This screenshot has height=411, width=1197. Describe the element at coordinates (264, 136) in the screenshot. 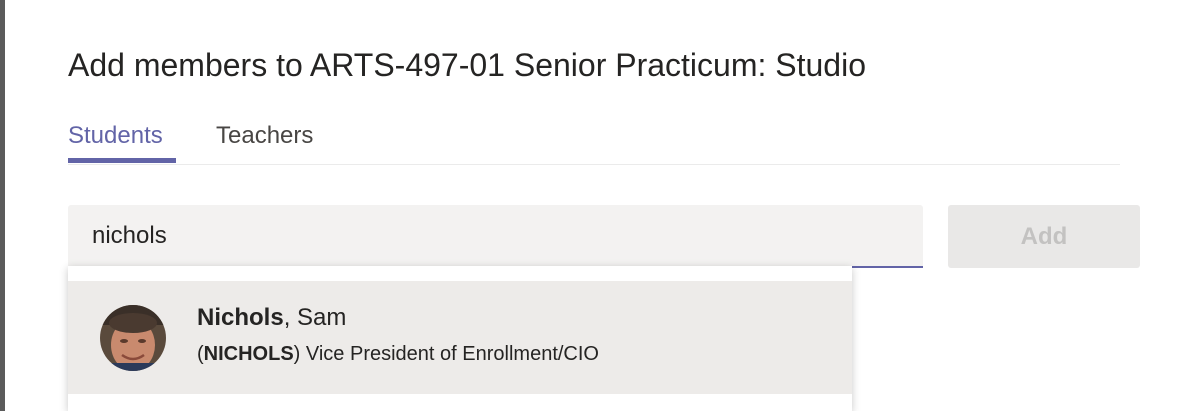

I see `tab-teachers: Teachers` at that location.